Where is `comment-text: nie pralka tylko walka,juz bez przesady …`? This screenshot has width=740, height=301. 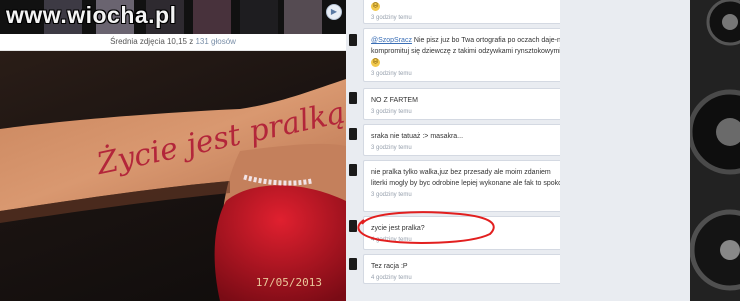
comment-text: nie pralka tylko walka,juz bez przesady … is located at coordinates (467, 178).